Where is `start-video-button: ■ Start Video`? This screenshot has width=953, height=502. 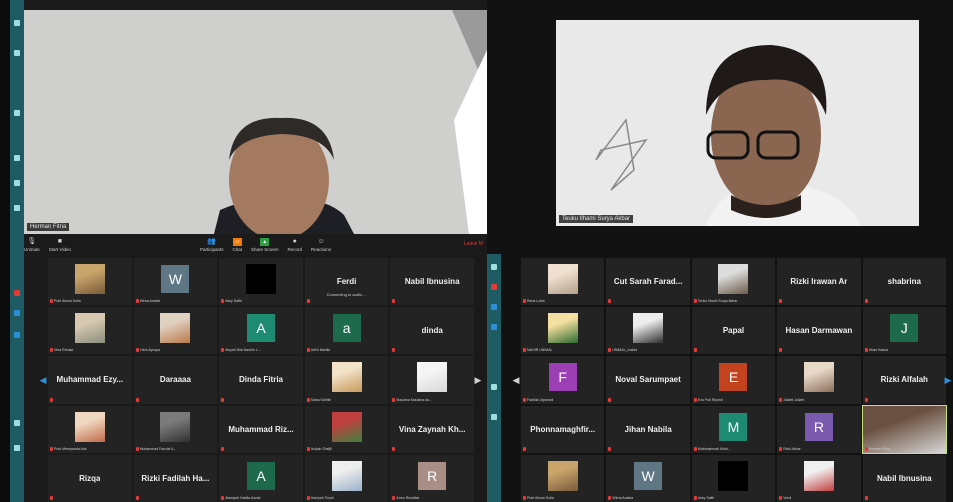 start-video-button: ■ Start Video is located at coordinates (60, 245).